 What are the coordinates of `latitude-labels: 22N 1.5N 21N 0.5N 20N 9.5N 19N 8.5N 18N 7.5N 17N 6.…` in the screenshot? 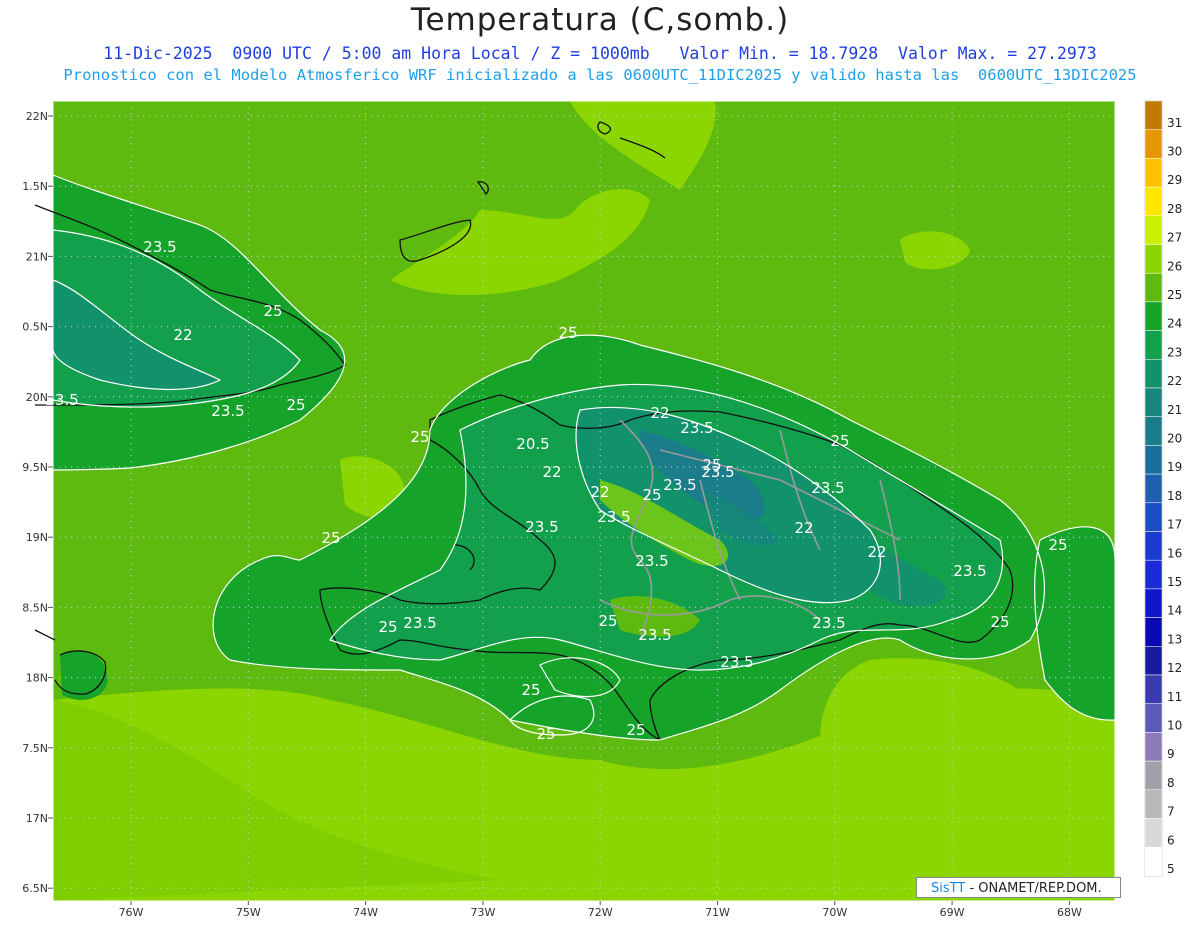 It's located at (37, 502).